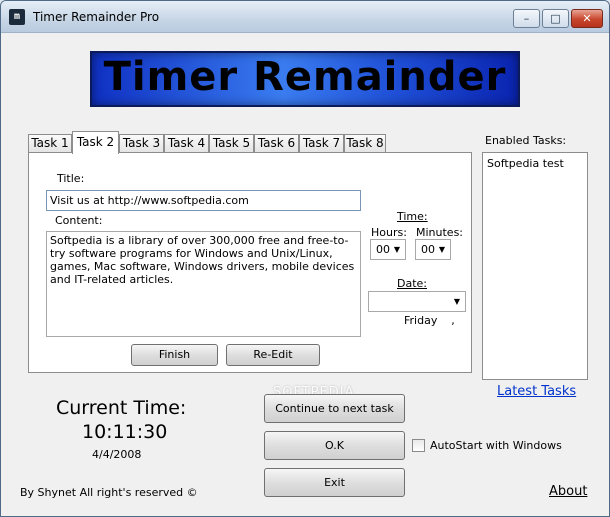 The image size is (610, 517). Describe the element at coordinates (383, 249) in the screenshot. I see `hours-value: 00` at that location.